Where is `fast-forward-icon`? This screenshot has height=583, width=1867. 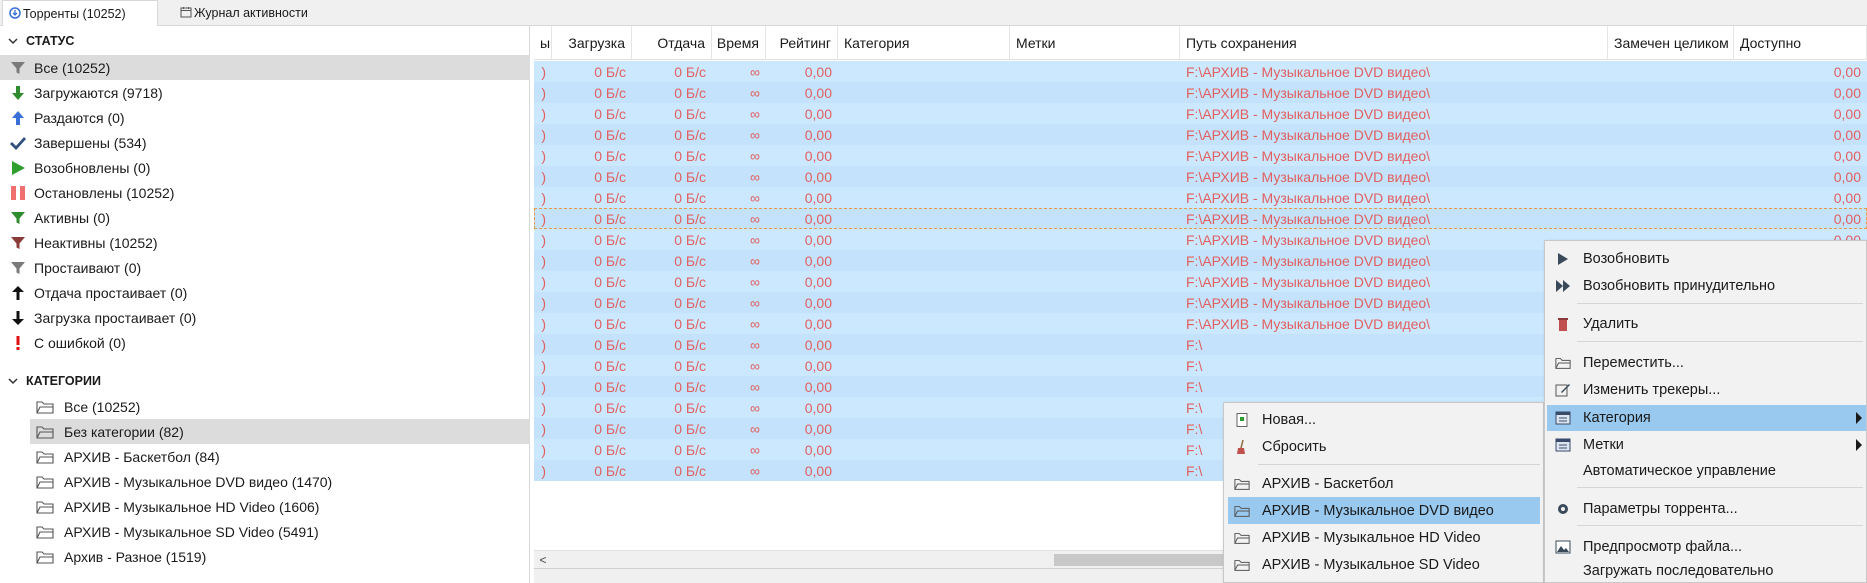 fast-forward-icon is located at coordinates (1563, 286).